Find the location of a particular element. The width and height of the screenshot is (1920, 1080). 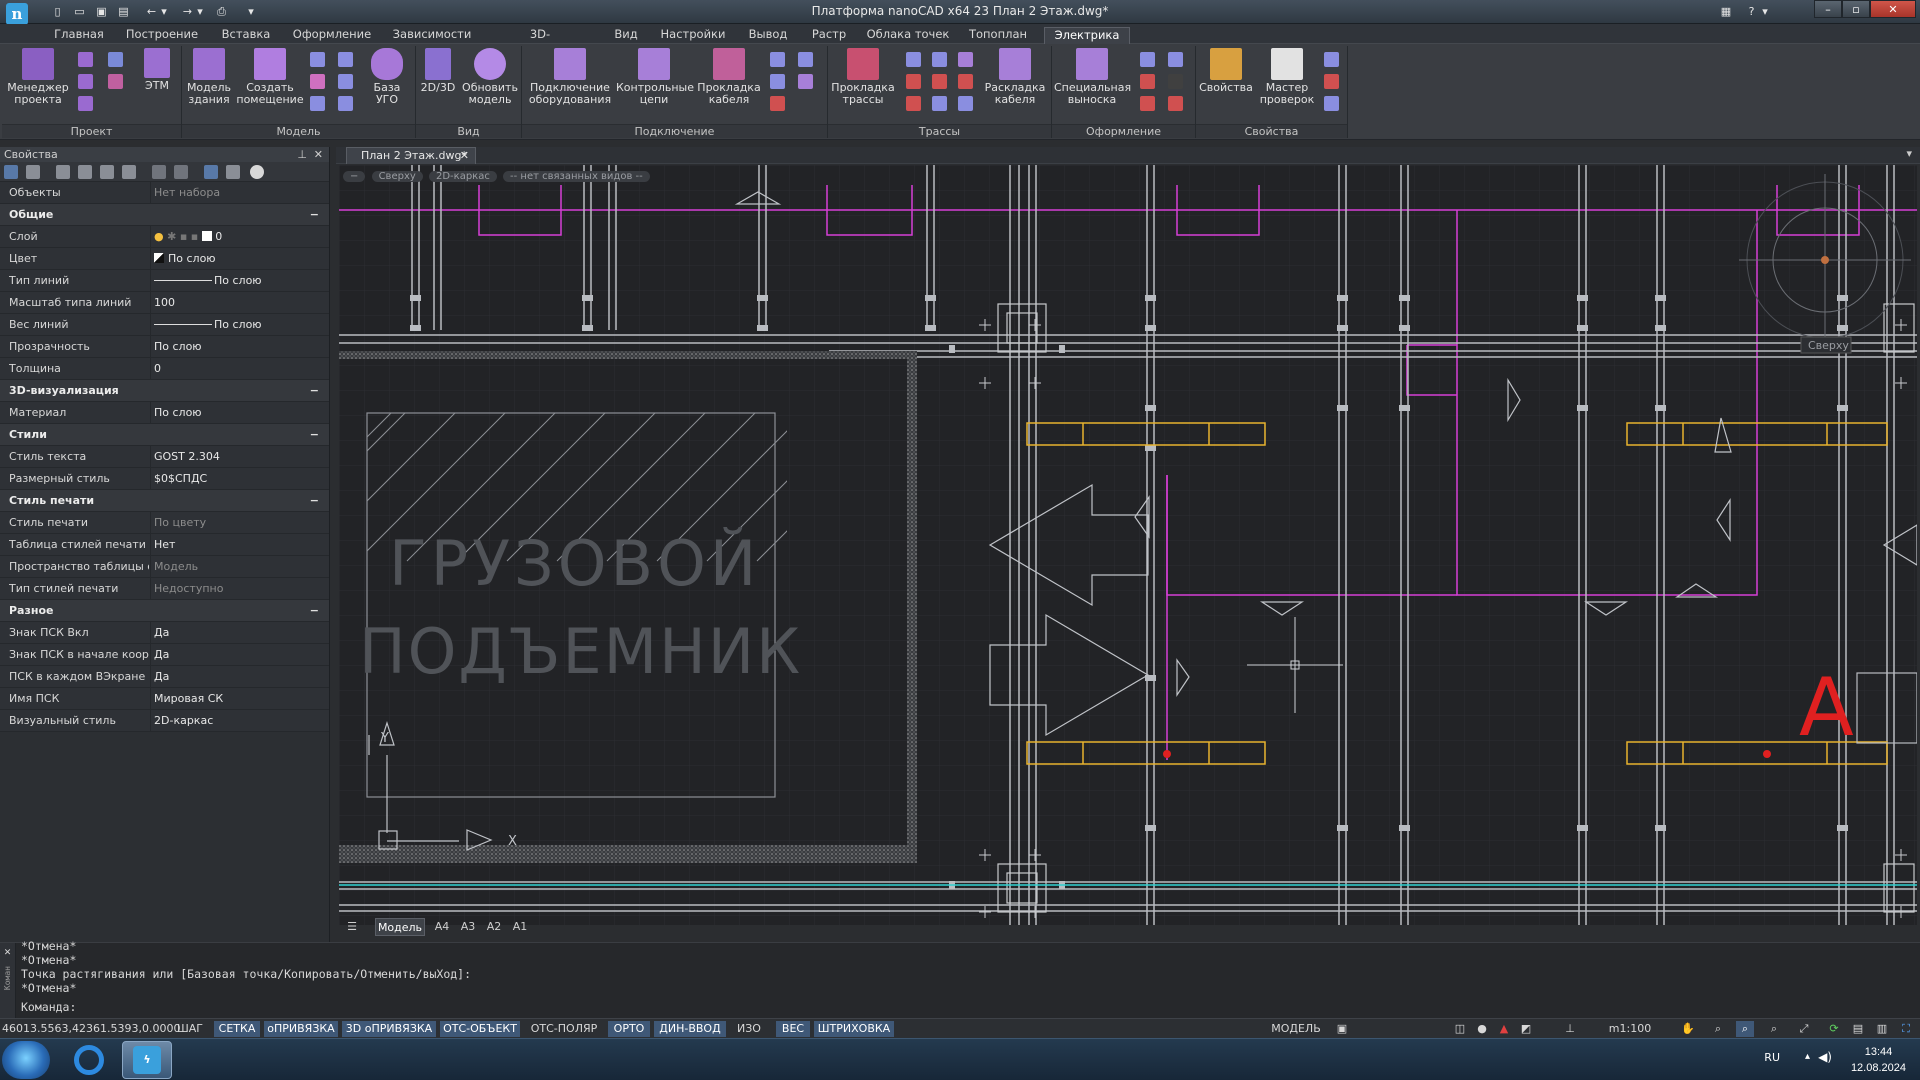

tab-insert: Вставка is located at coordinates (246, 35).